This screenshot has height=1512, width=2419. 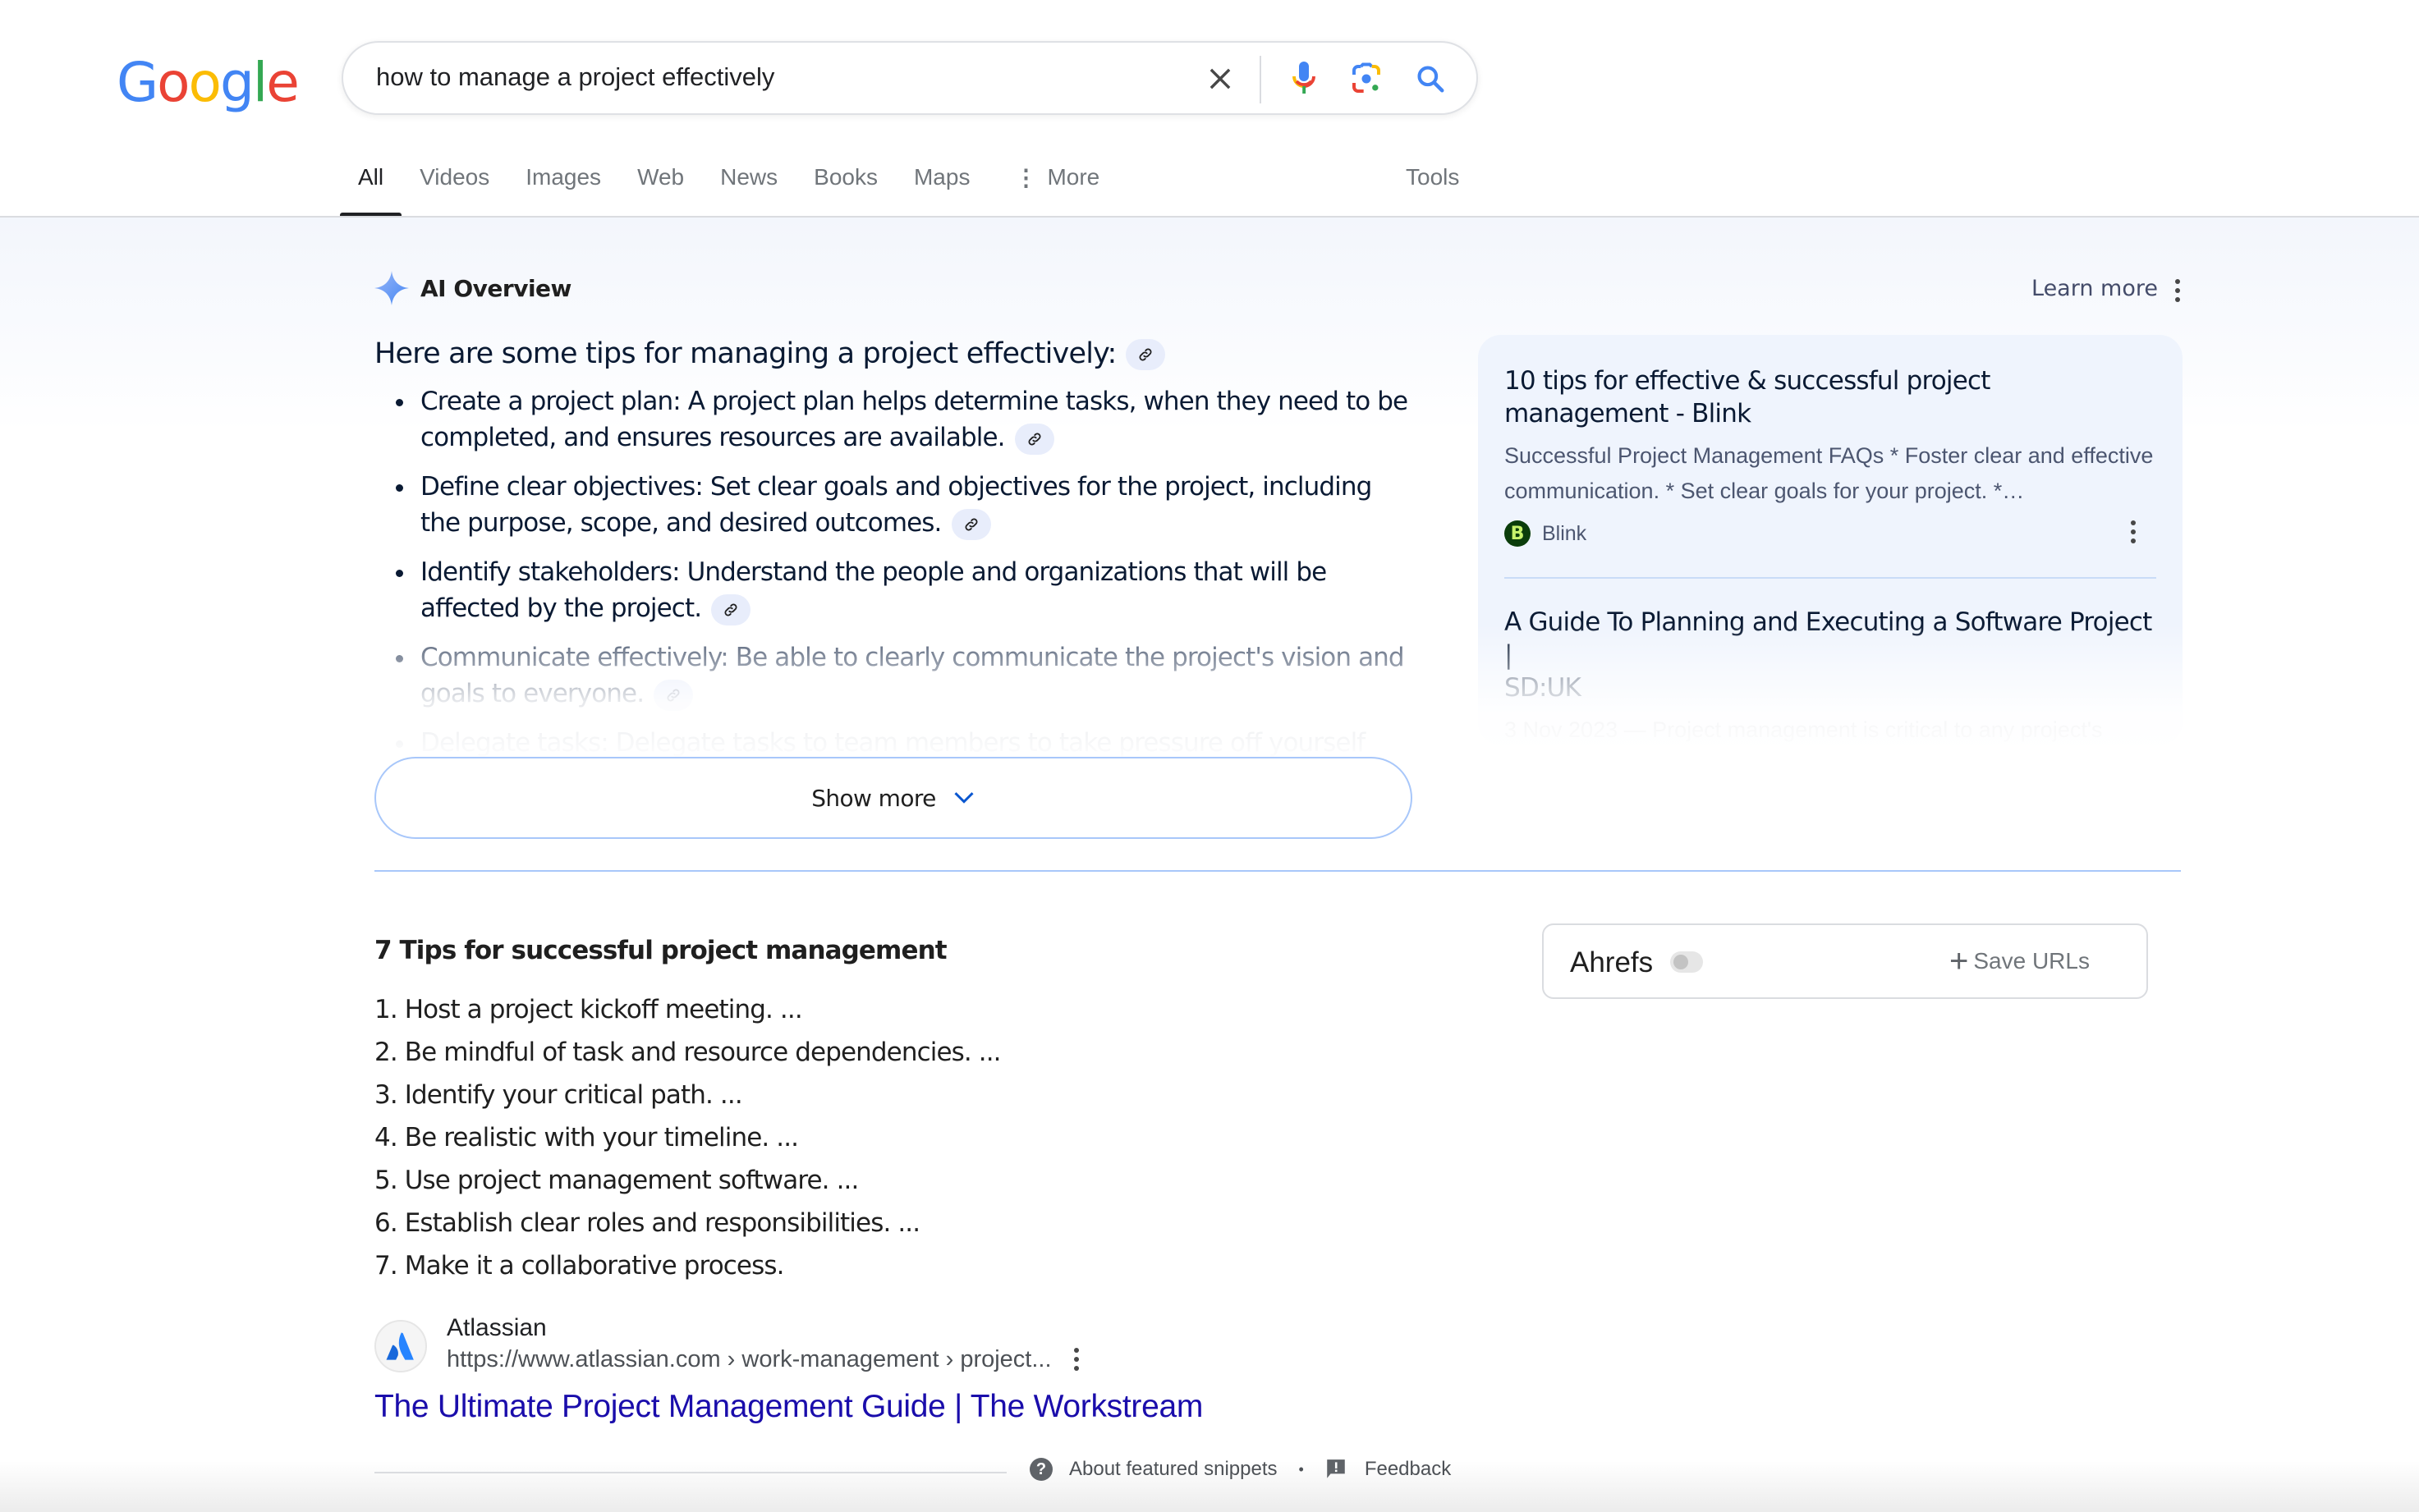 I want to click on source-menu-icon, so click(x=2133, y=532).